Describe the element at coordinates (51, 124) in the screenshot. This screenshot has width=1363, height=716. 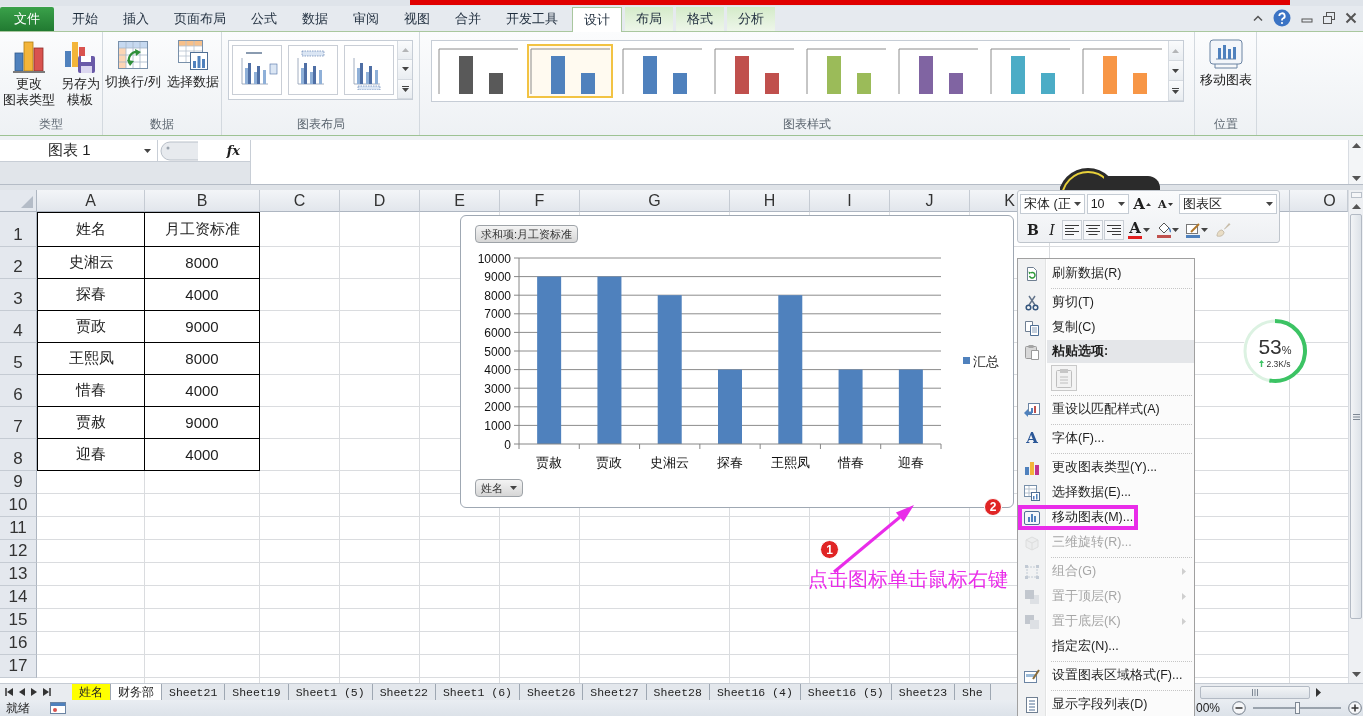
I see `group-label: 类型` at that location.